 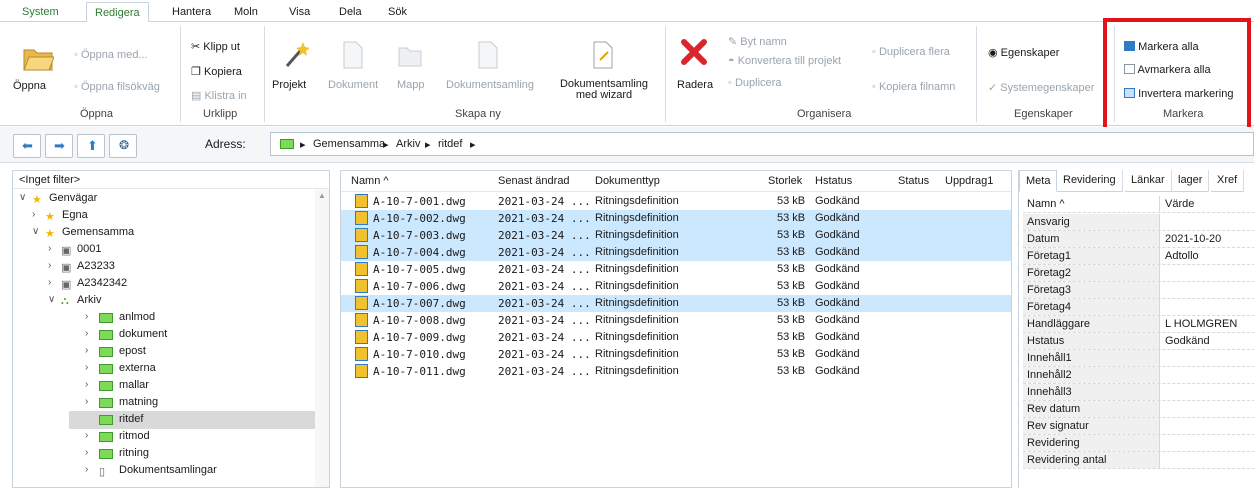 I want to click on column-header-hstatus: Hstatus, so click(x=833, y=181).